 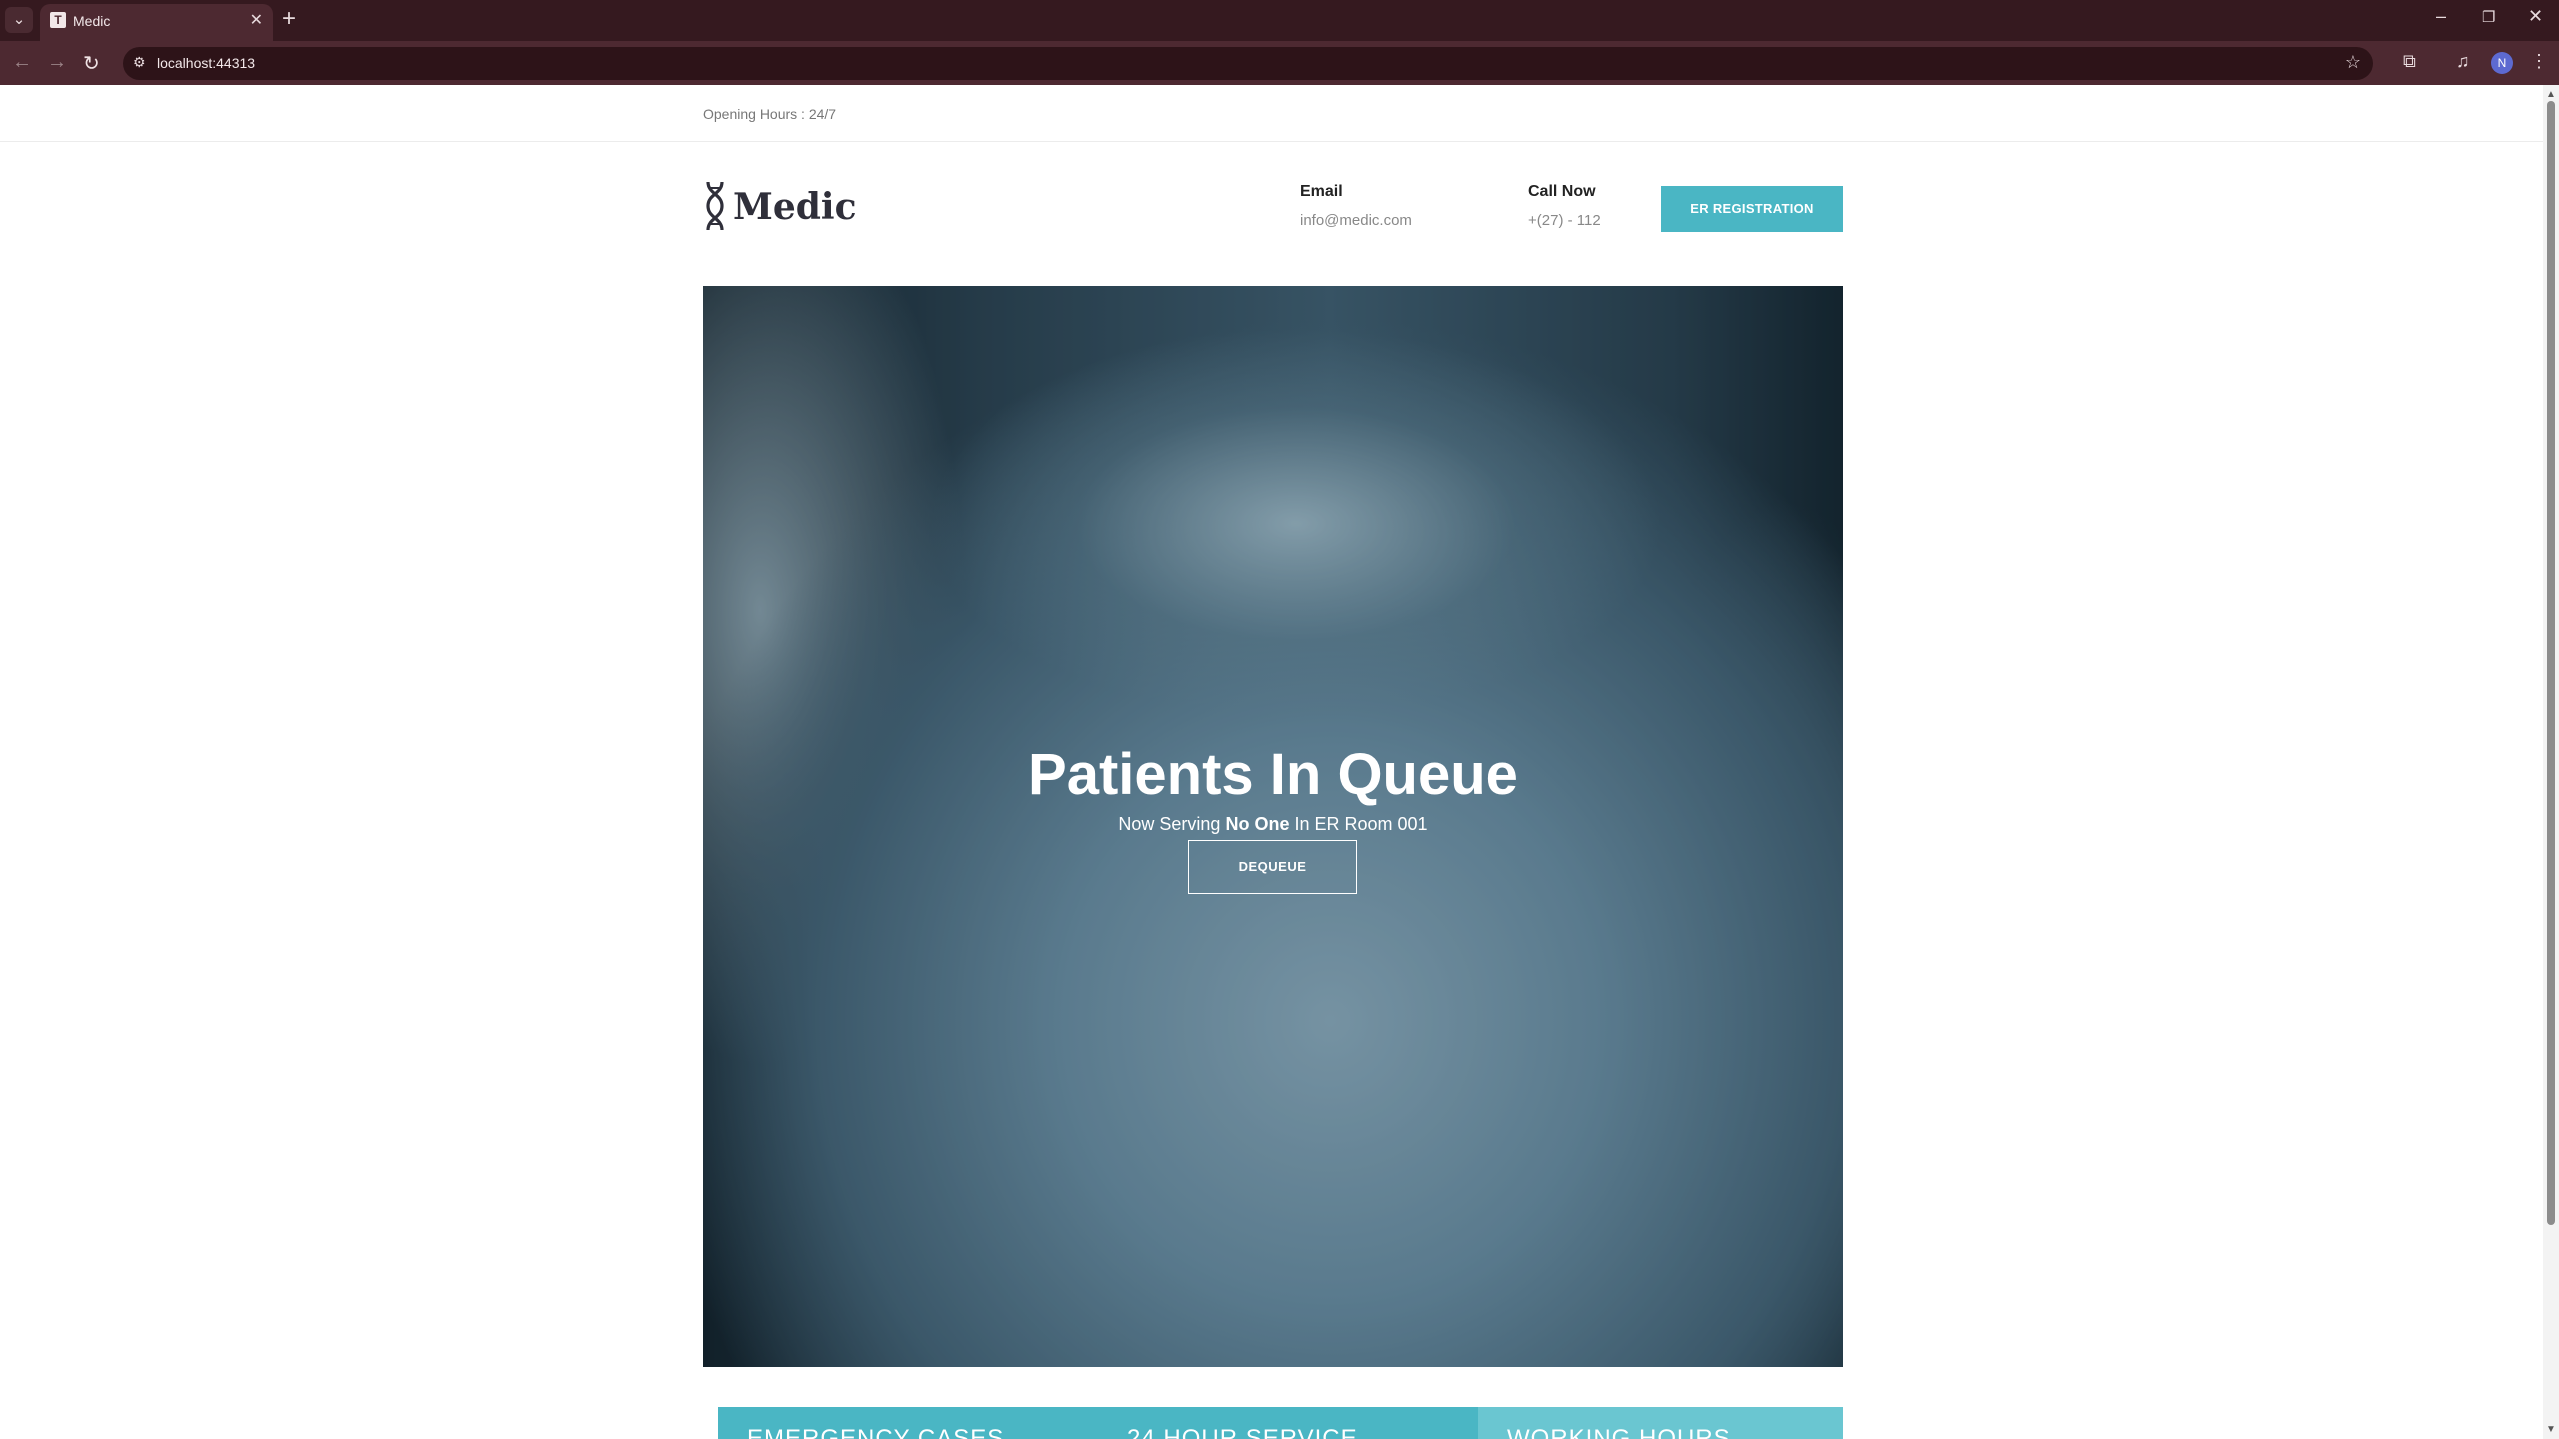 I want to click on page-scrollbar: ▲ ▼, so click(x=2551, y=762).